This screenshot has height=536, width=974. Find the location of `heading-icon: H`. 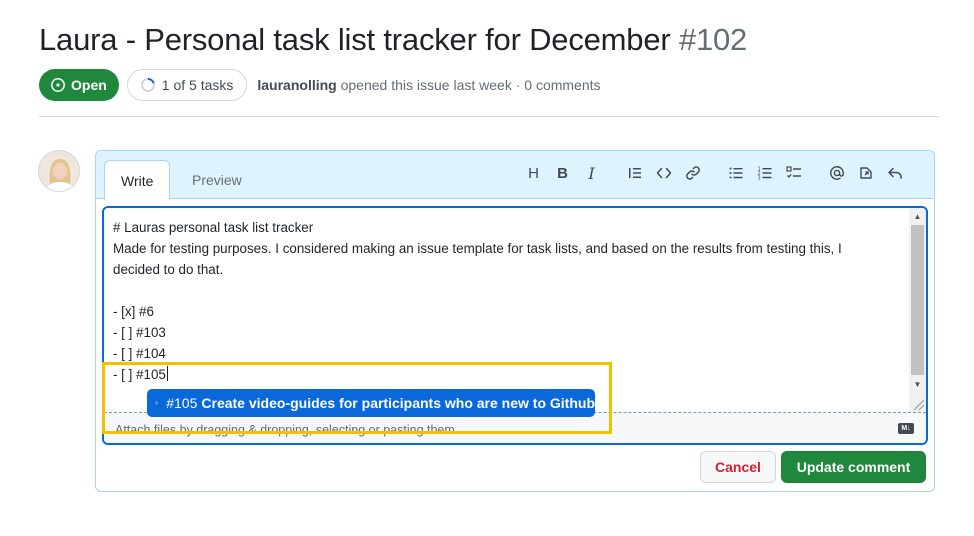

heading-icon: H is located at coordinates (533, 173).